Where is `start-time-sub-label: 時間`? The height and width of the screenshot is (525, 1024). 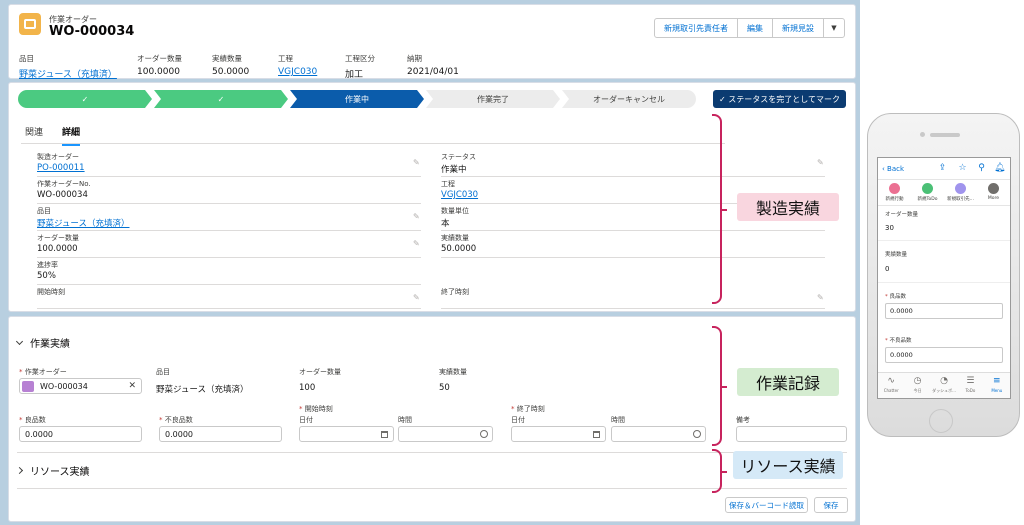 start-time-sub-label: 時間 is located at coordinates (405, 420).